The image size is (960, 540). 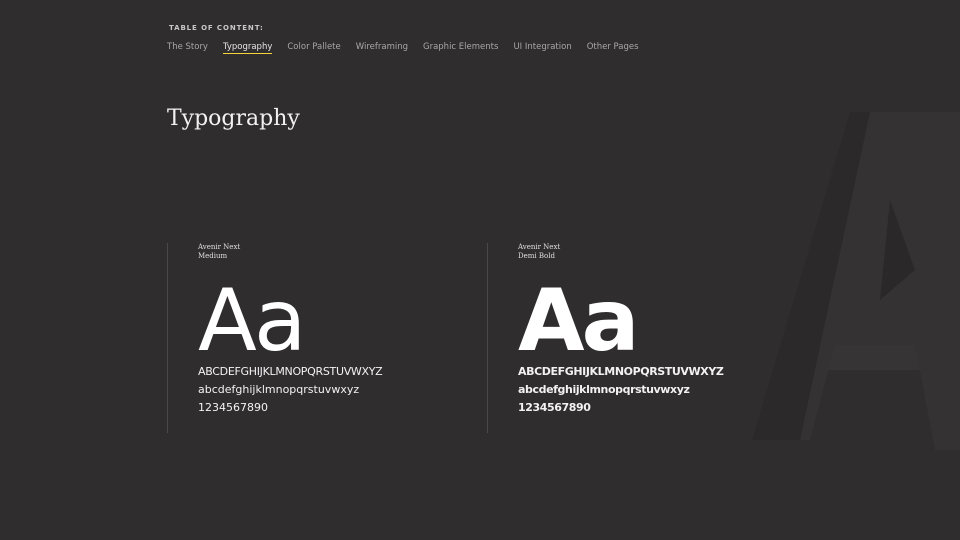 What do you see at coordinates (542, 48) in the screenshot?
I see `toc-item-ui-integration: UI Integration` at bounding box center [542, 48].